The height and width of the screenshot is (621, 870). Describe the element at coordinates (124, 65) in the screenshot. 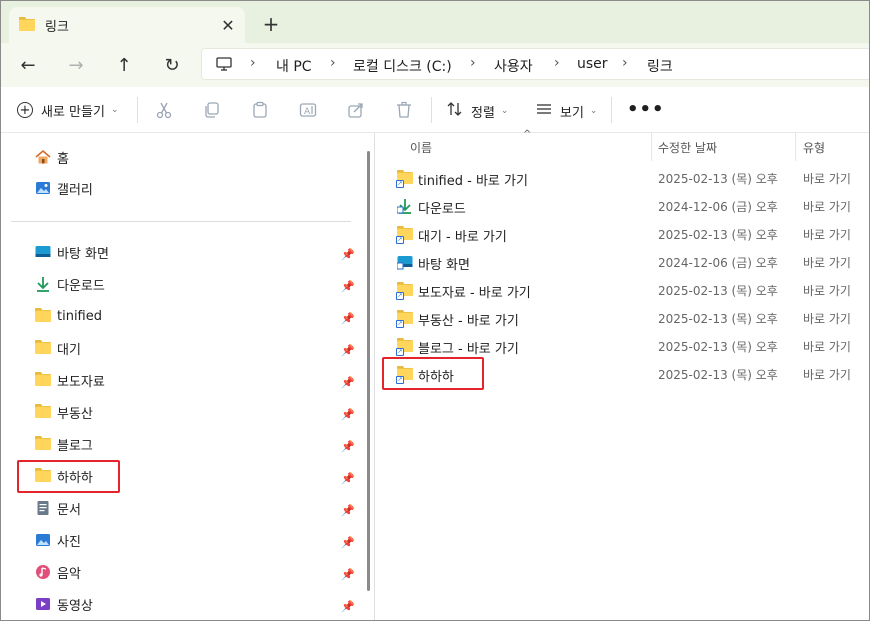

I see `up-button: ↑` at that location.